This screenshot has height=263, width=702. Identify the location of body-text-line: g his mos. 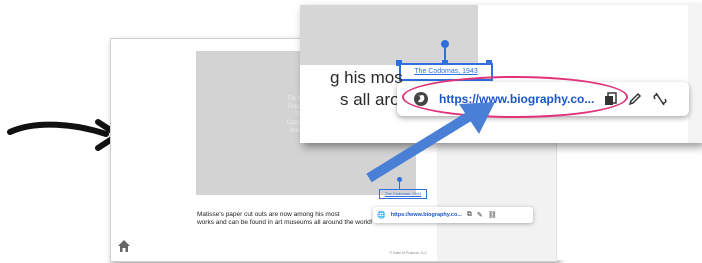
(366, 77).